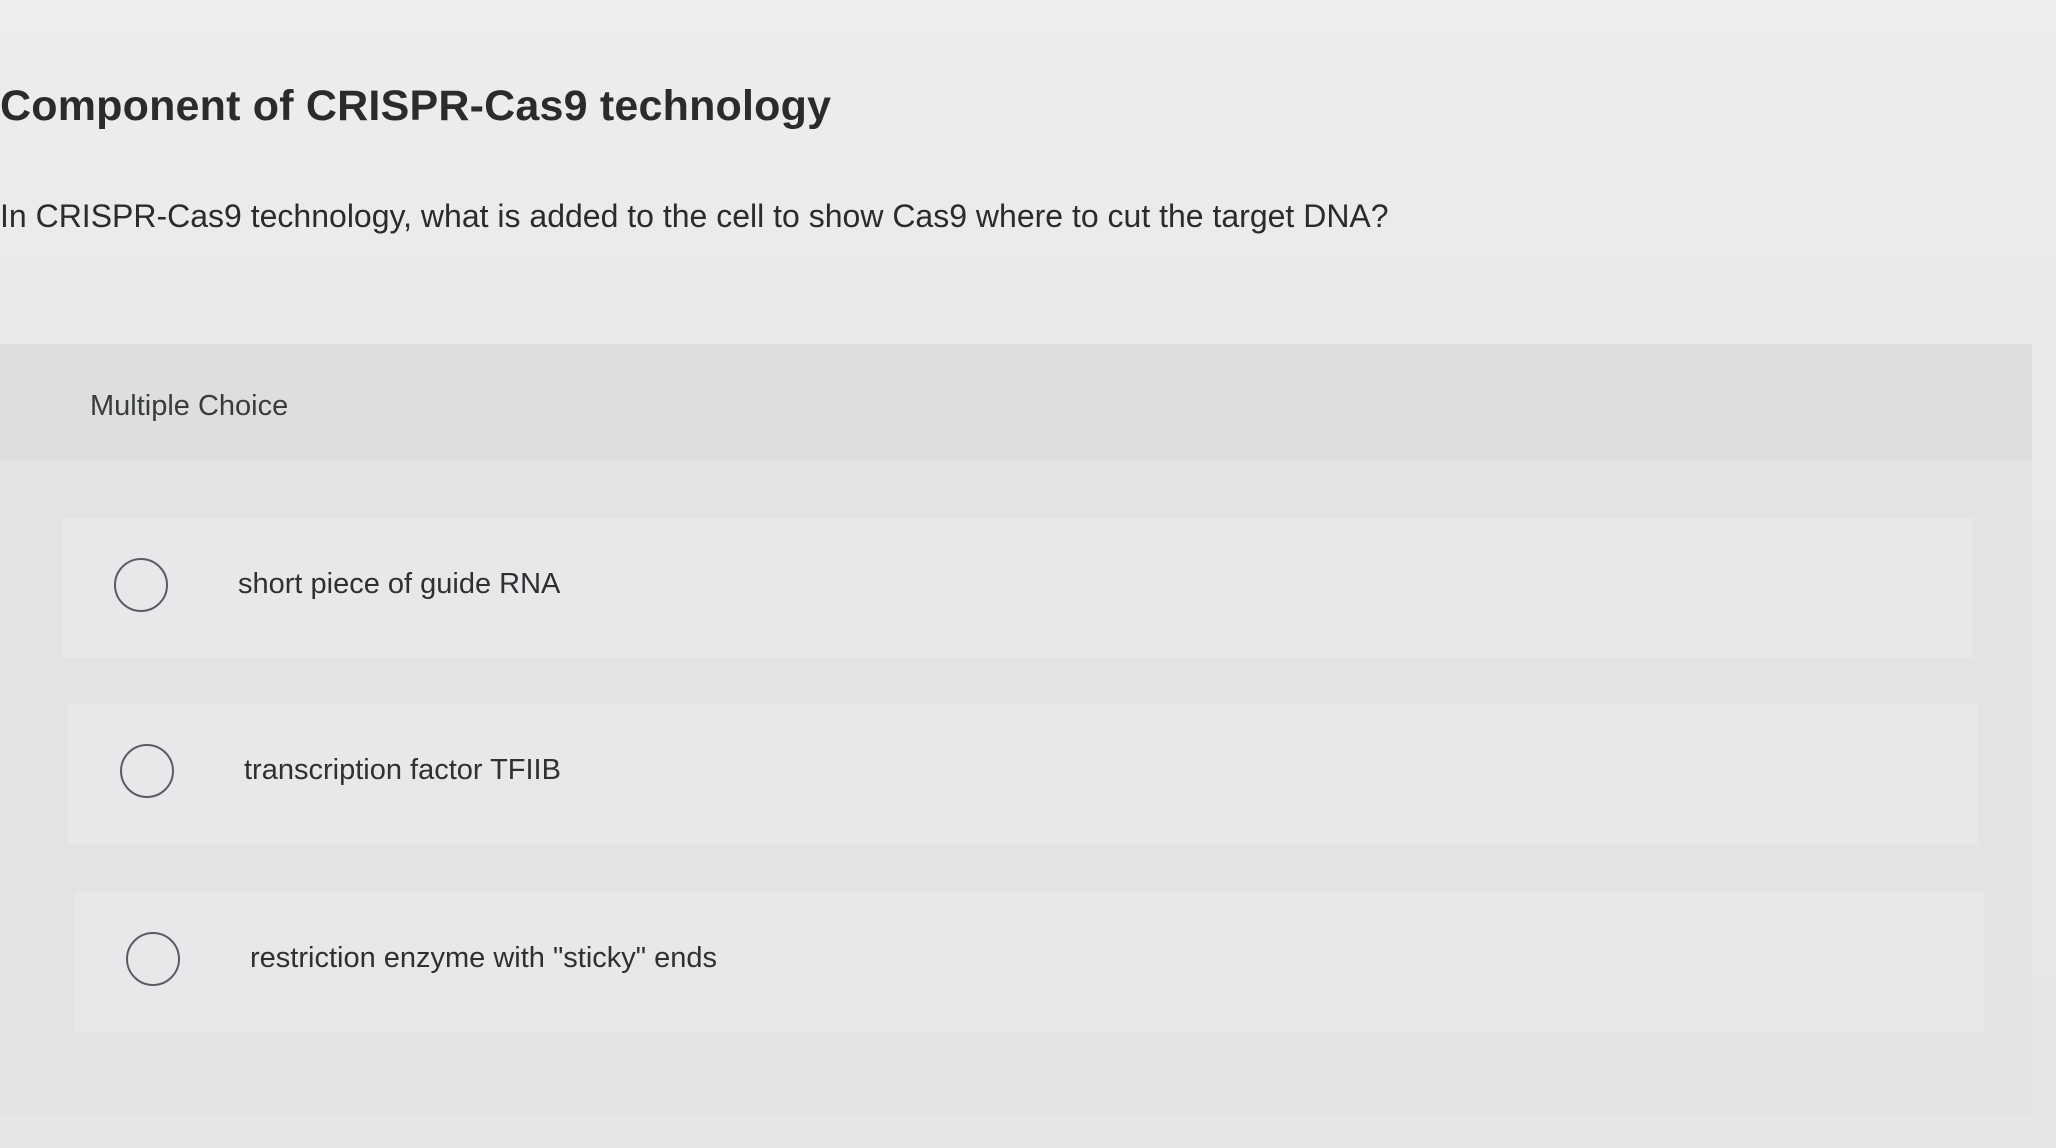 The height and width of the screenshot is (1148, 2056). What do you see at coordinates (1029, 962) in the screenshot?
I see `answer-choice-3: restriction enzyme with "sticky" ends` at bounding box center [1029, 962].